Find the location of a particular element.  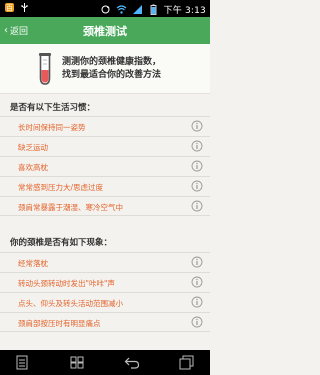

list-item-label: 长时间保持同一姿势 is located at coordinates (52, 127).